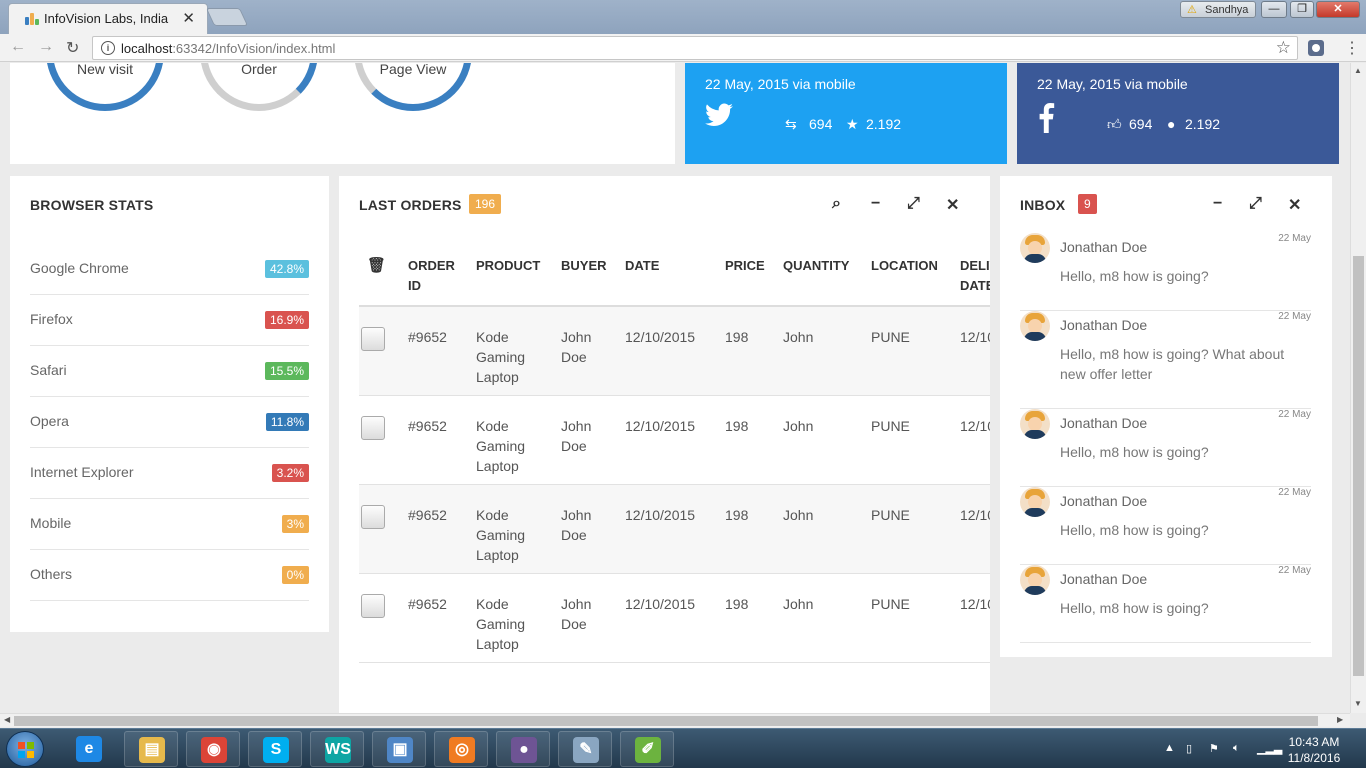 The image size is (1366, 768). Describe the element at coordinates (72, 48) in the screenshot. I see `reload-icon: ↻` at that location.